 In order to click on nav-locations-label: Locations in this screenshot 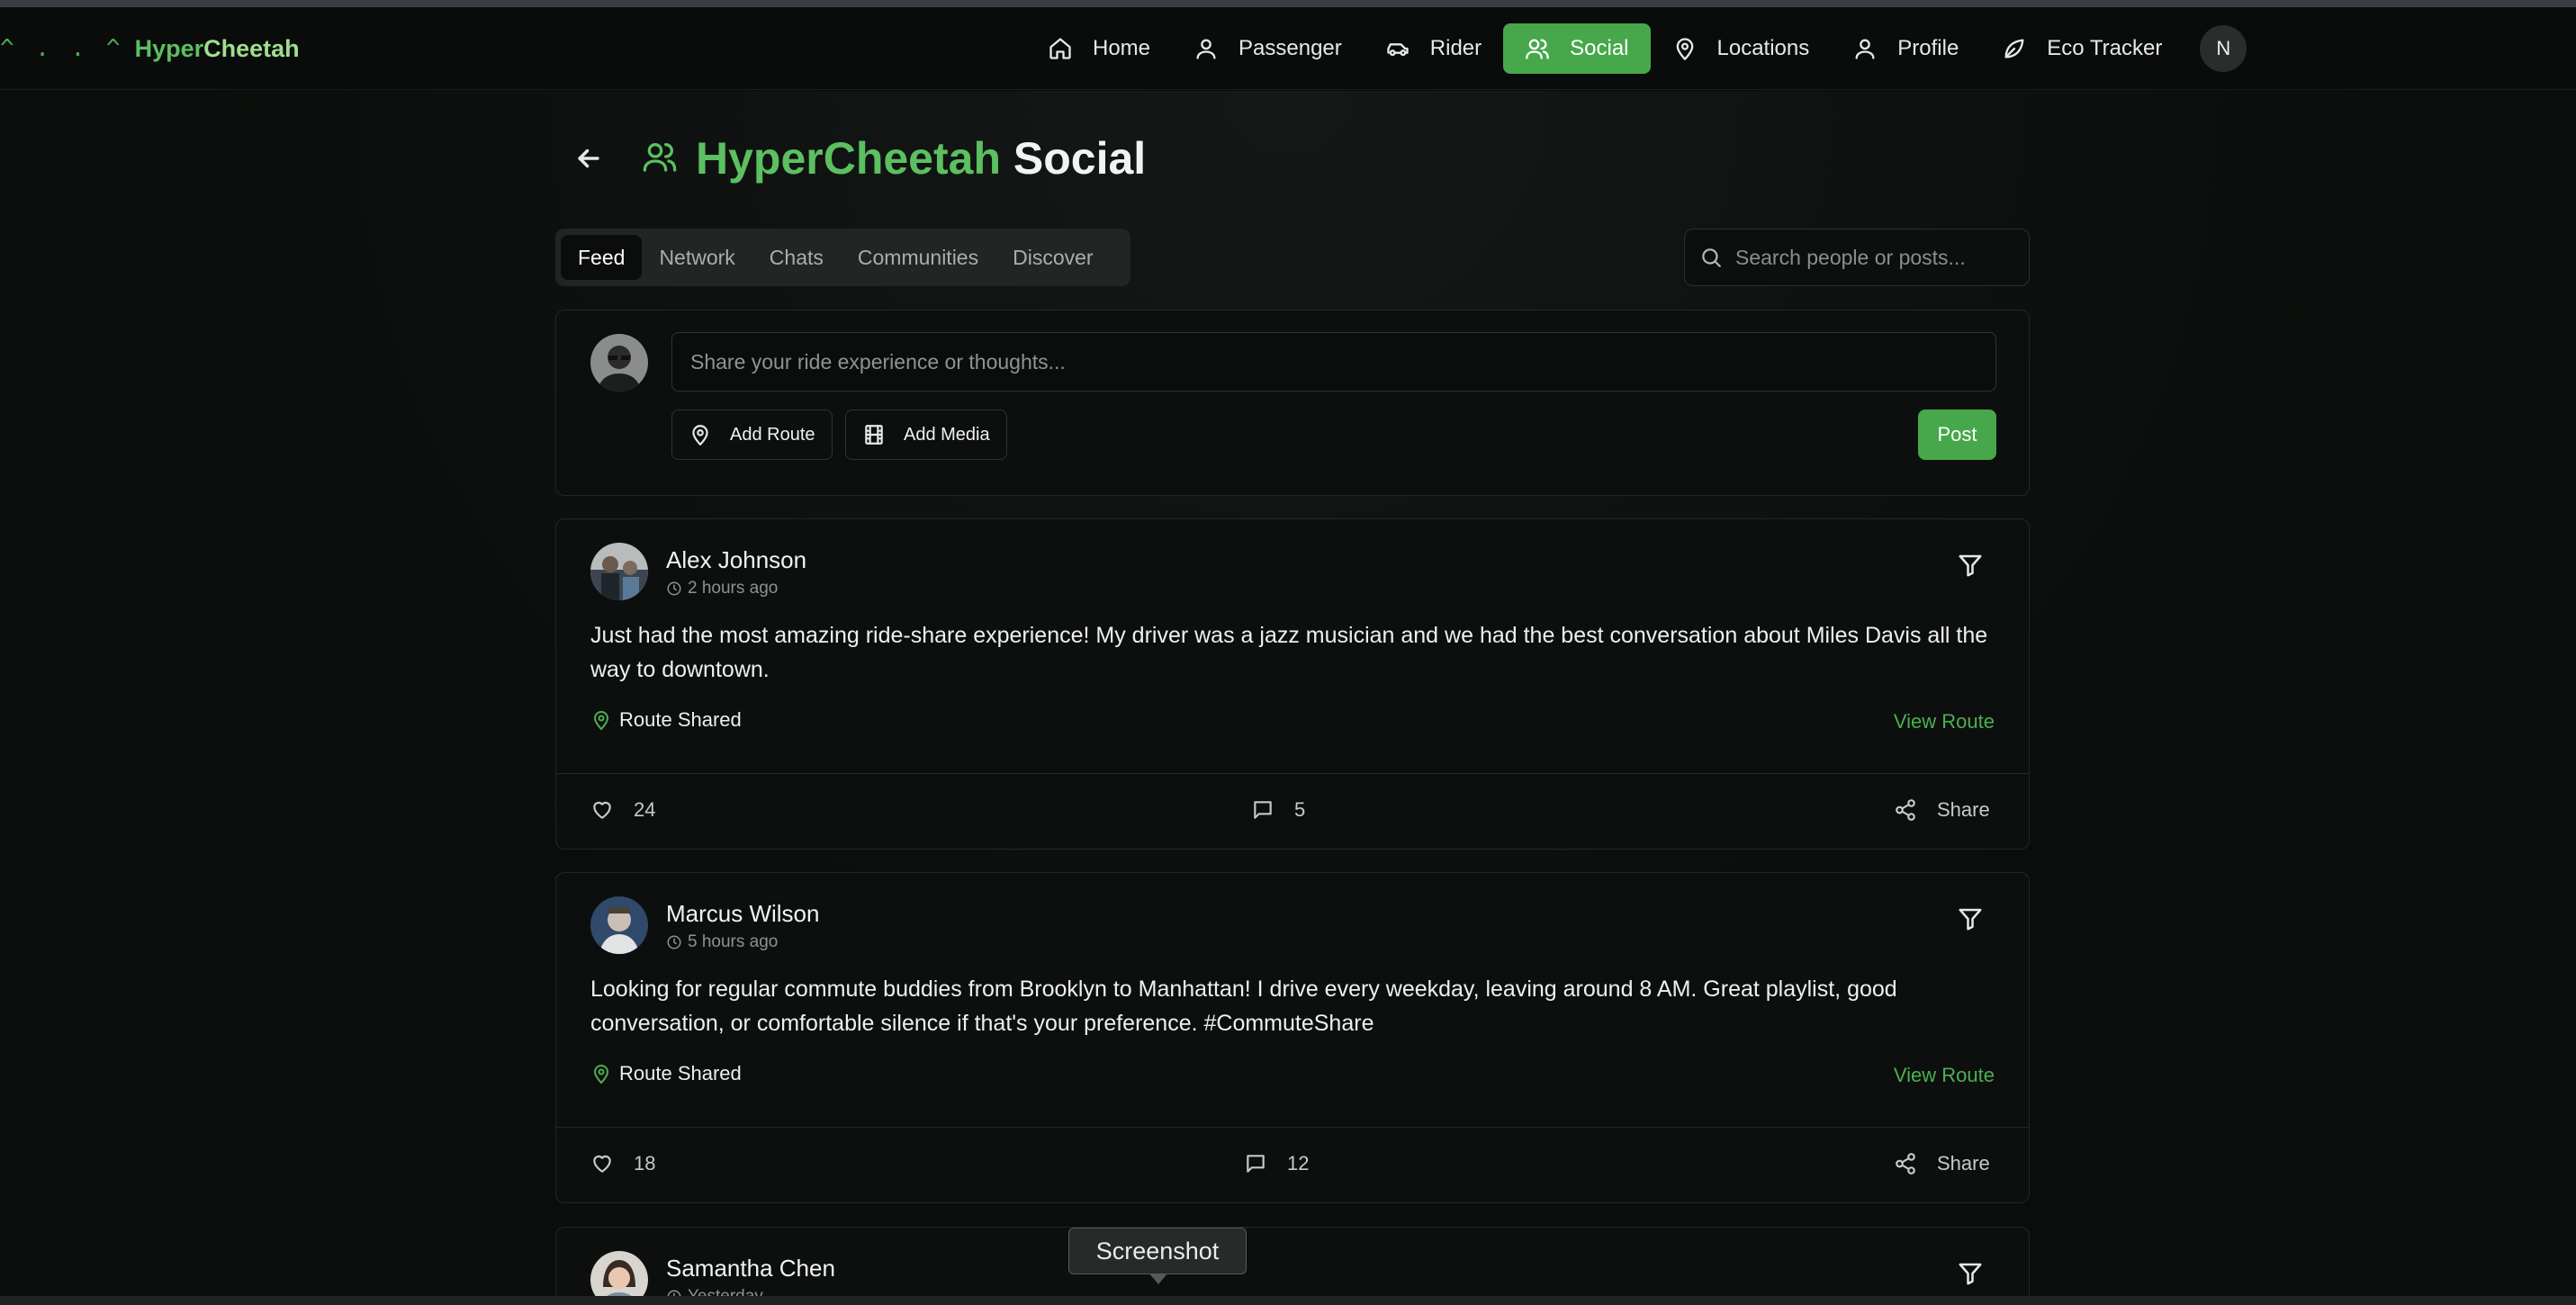, I will do `click(1763, 48)`.